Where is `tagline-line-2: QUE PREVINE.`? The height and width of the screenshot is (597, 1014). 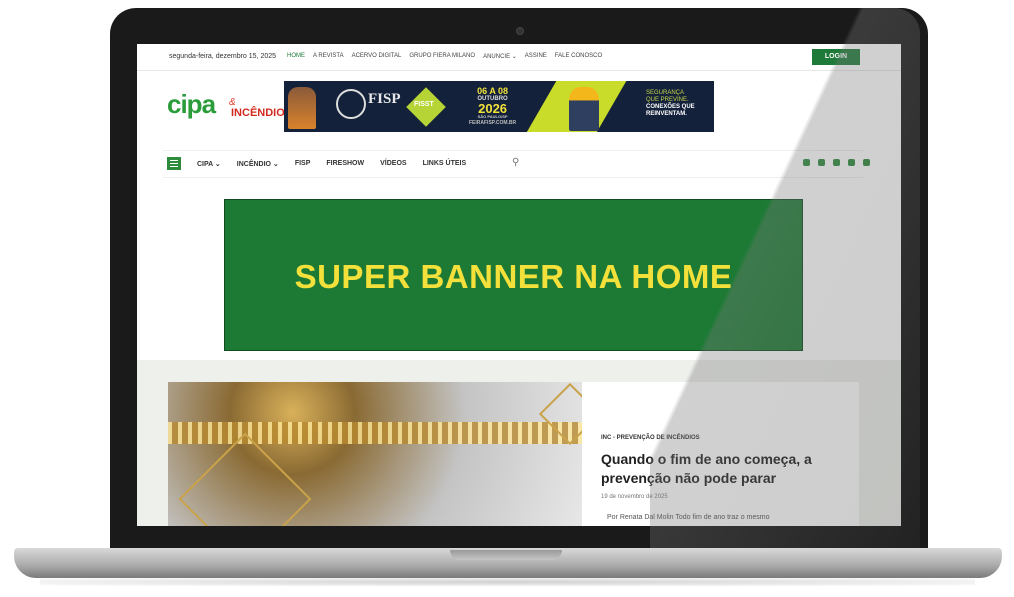
tagline-line-2: QUE PREVINE. is located at coordinates (667, 100).